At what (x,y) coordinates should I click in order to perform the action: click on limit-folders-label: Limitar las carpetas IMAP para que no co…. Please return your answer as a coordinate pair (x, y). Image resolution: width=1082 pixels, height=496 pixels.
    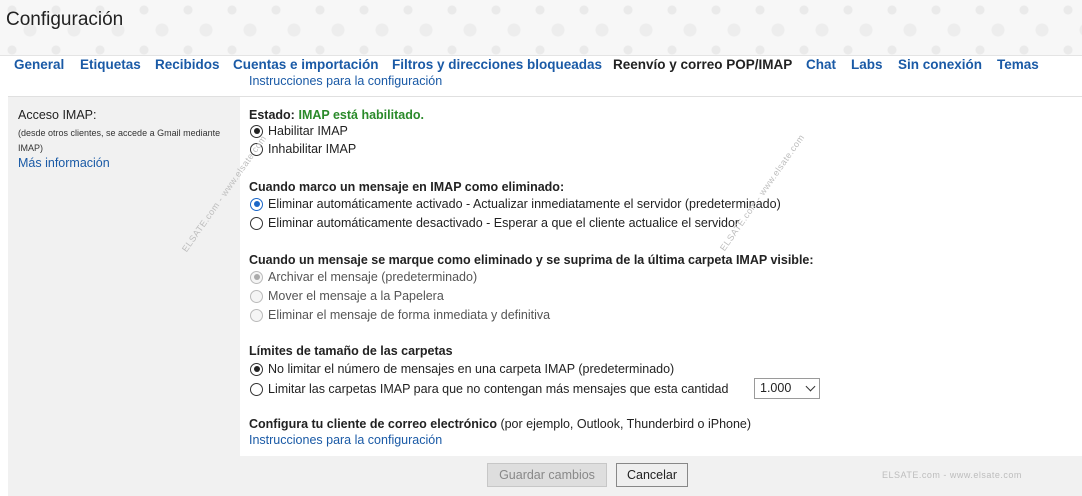
    Looking at the image, I should click on (498, 389).